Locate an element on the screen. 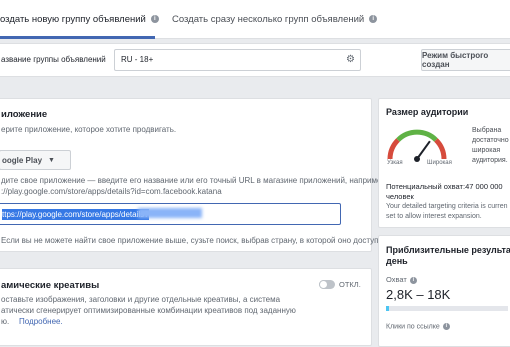 This screenshot has width=510, height=347. targeting-note-2: set to allow interest expansion. is located at coordinates (434, 216).